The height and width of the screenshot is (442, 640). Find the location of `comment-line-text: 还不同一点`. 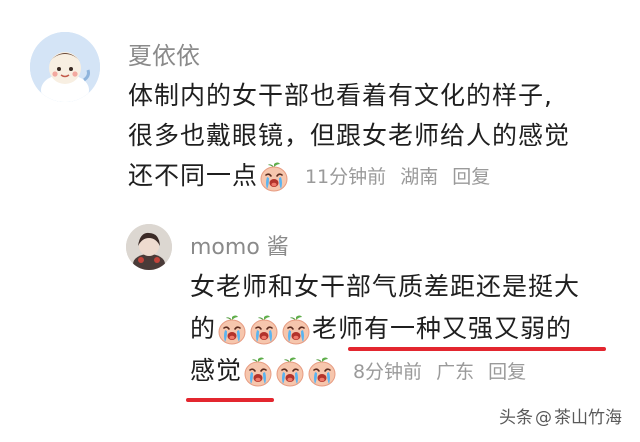

comment-line-text: 还不同一点 is located at coordinates (193, 175).